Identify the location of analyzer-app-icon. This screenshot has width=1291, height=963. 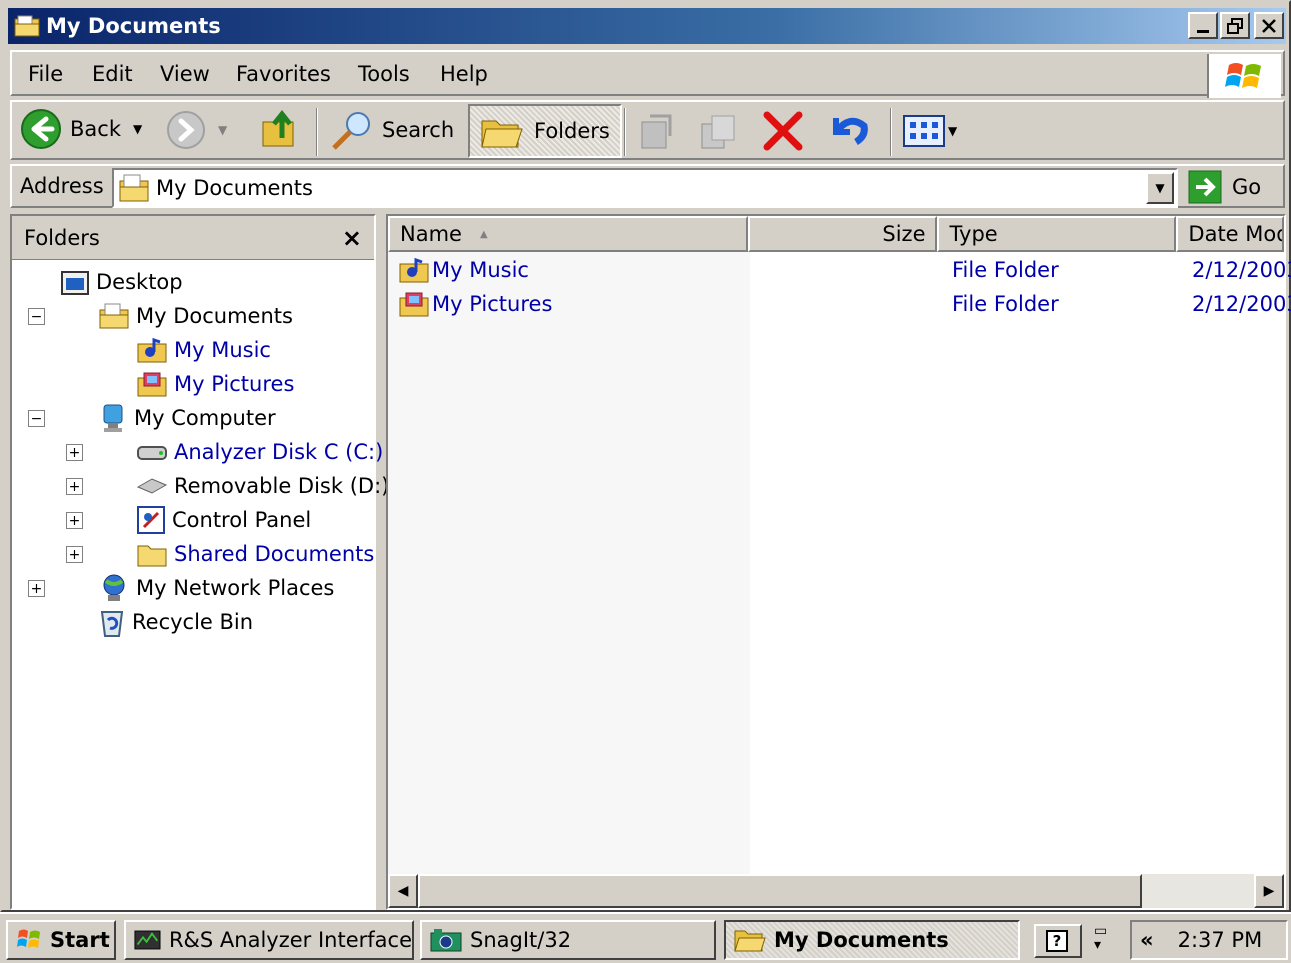
(147, 940).